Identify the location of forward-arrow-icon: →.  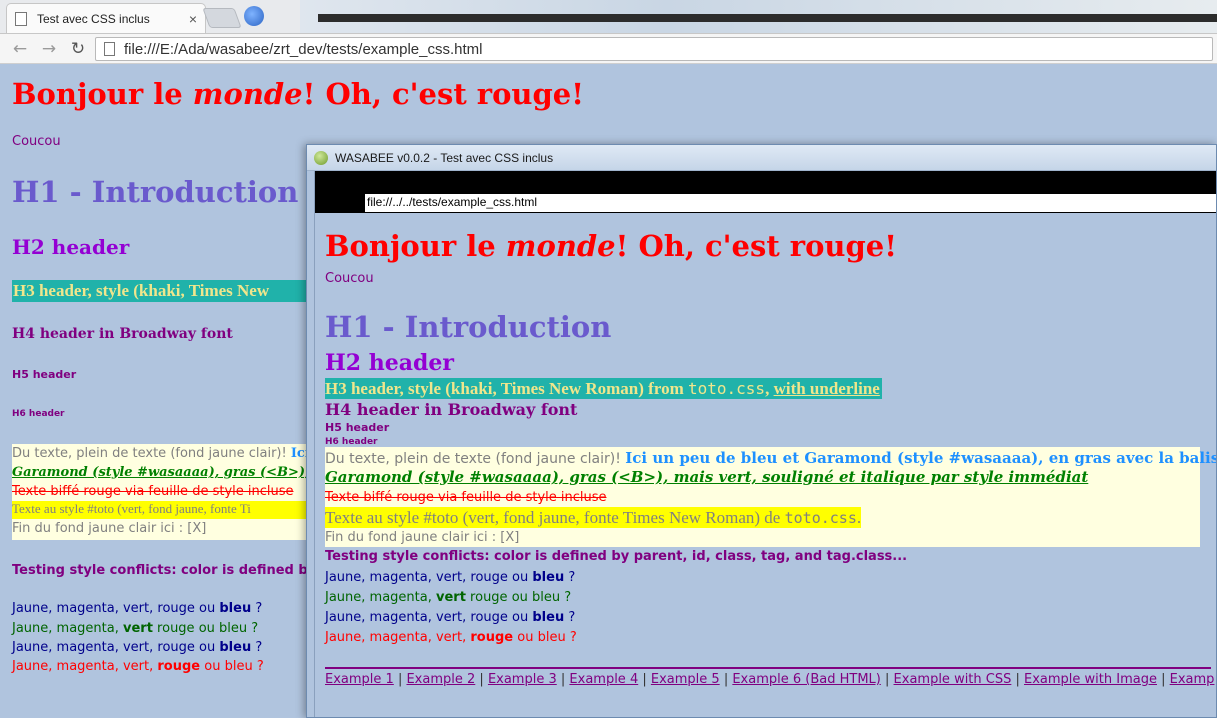
(49, 49).